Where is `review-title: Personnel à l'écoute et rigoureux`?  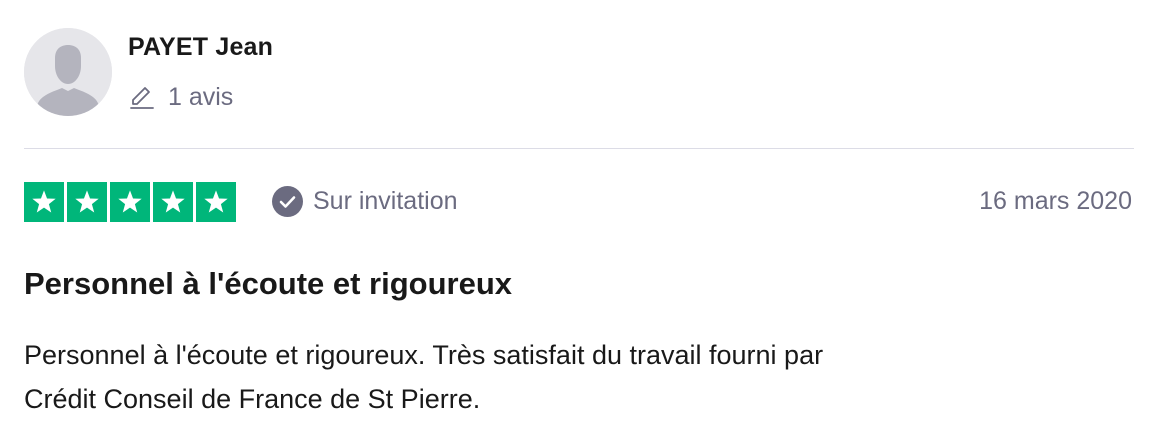 review-title: Personnel à l'écoute et rigoureux is located at coordinates (268, 284).